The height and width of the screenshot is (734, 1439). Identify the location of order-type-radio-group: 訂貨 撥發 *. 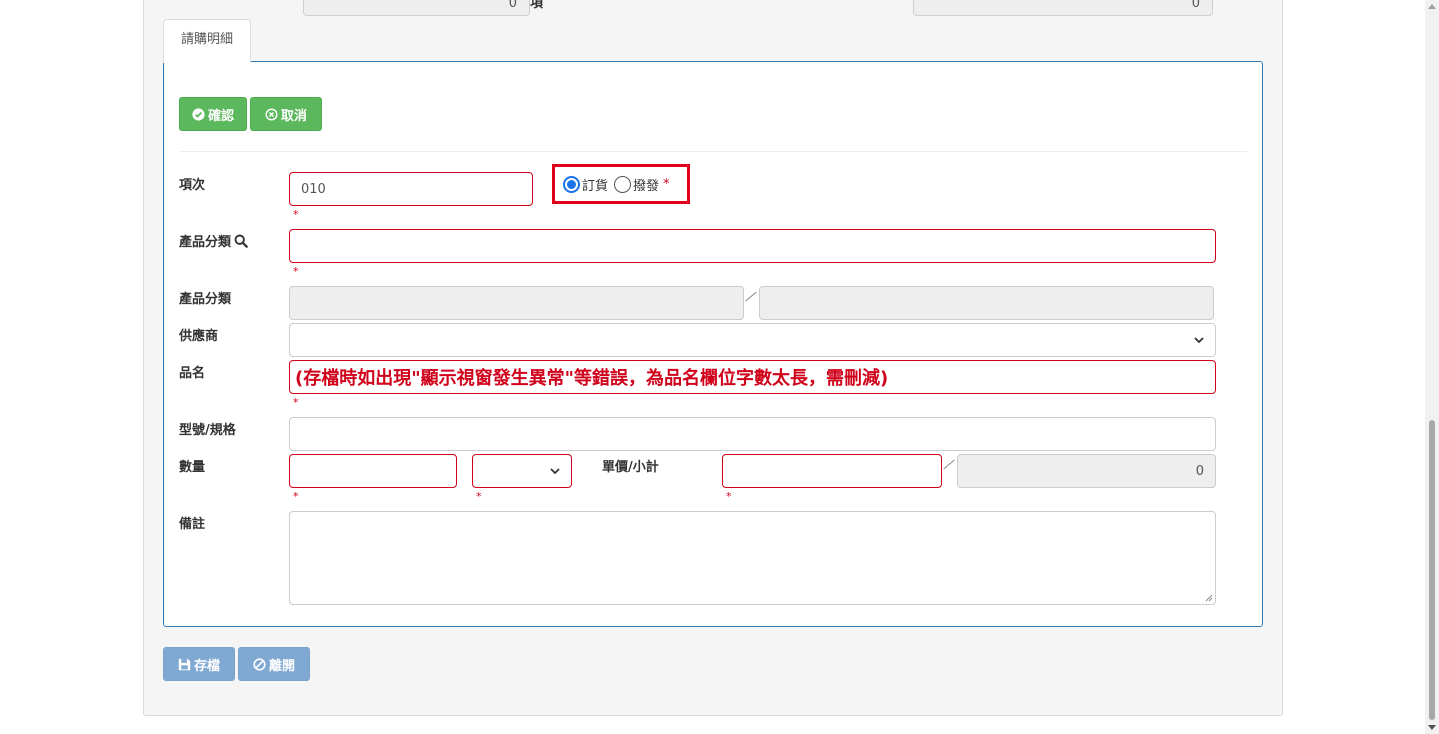
(621, 184).